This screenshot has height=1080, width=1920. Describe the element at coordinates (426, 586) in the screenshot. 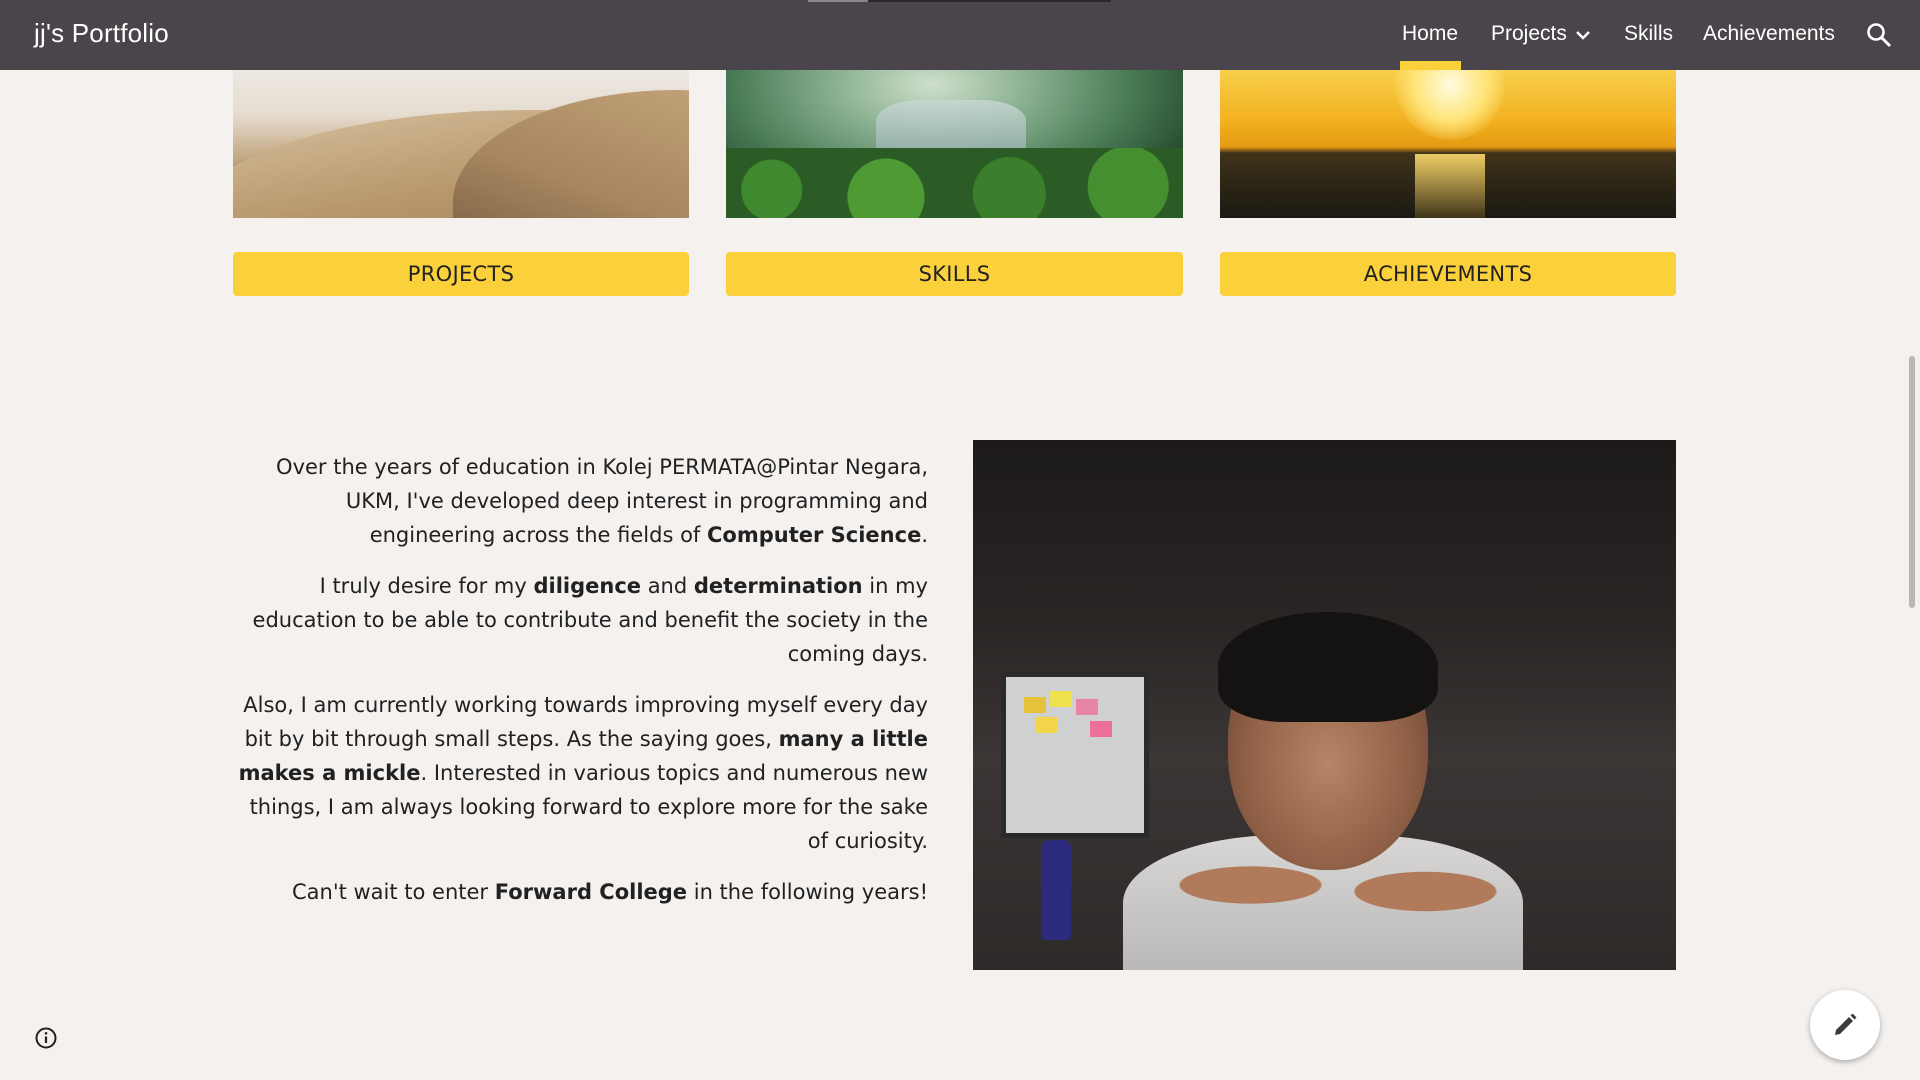

I see `about-text: I truly desire for my` at that location.